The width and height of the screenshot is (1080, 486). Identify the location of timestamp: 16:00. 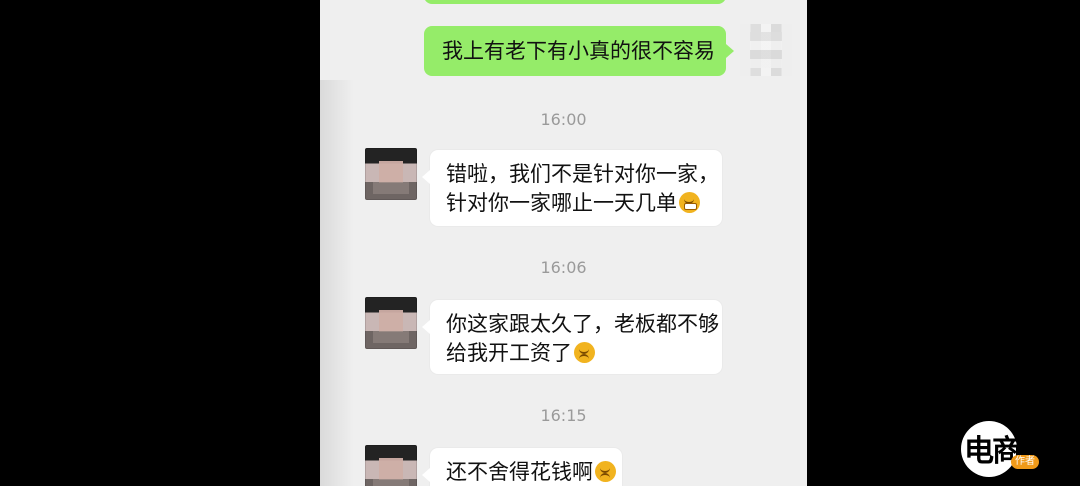
(563, 119).